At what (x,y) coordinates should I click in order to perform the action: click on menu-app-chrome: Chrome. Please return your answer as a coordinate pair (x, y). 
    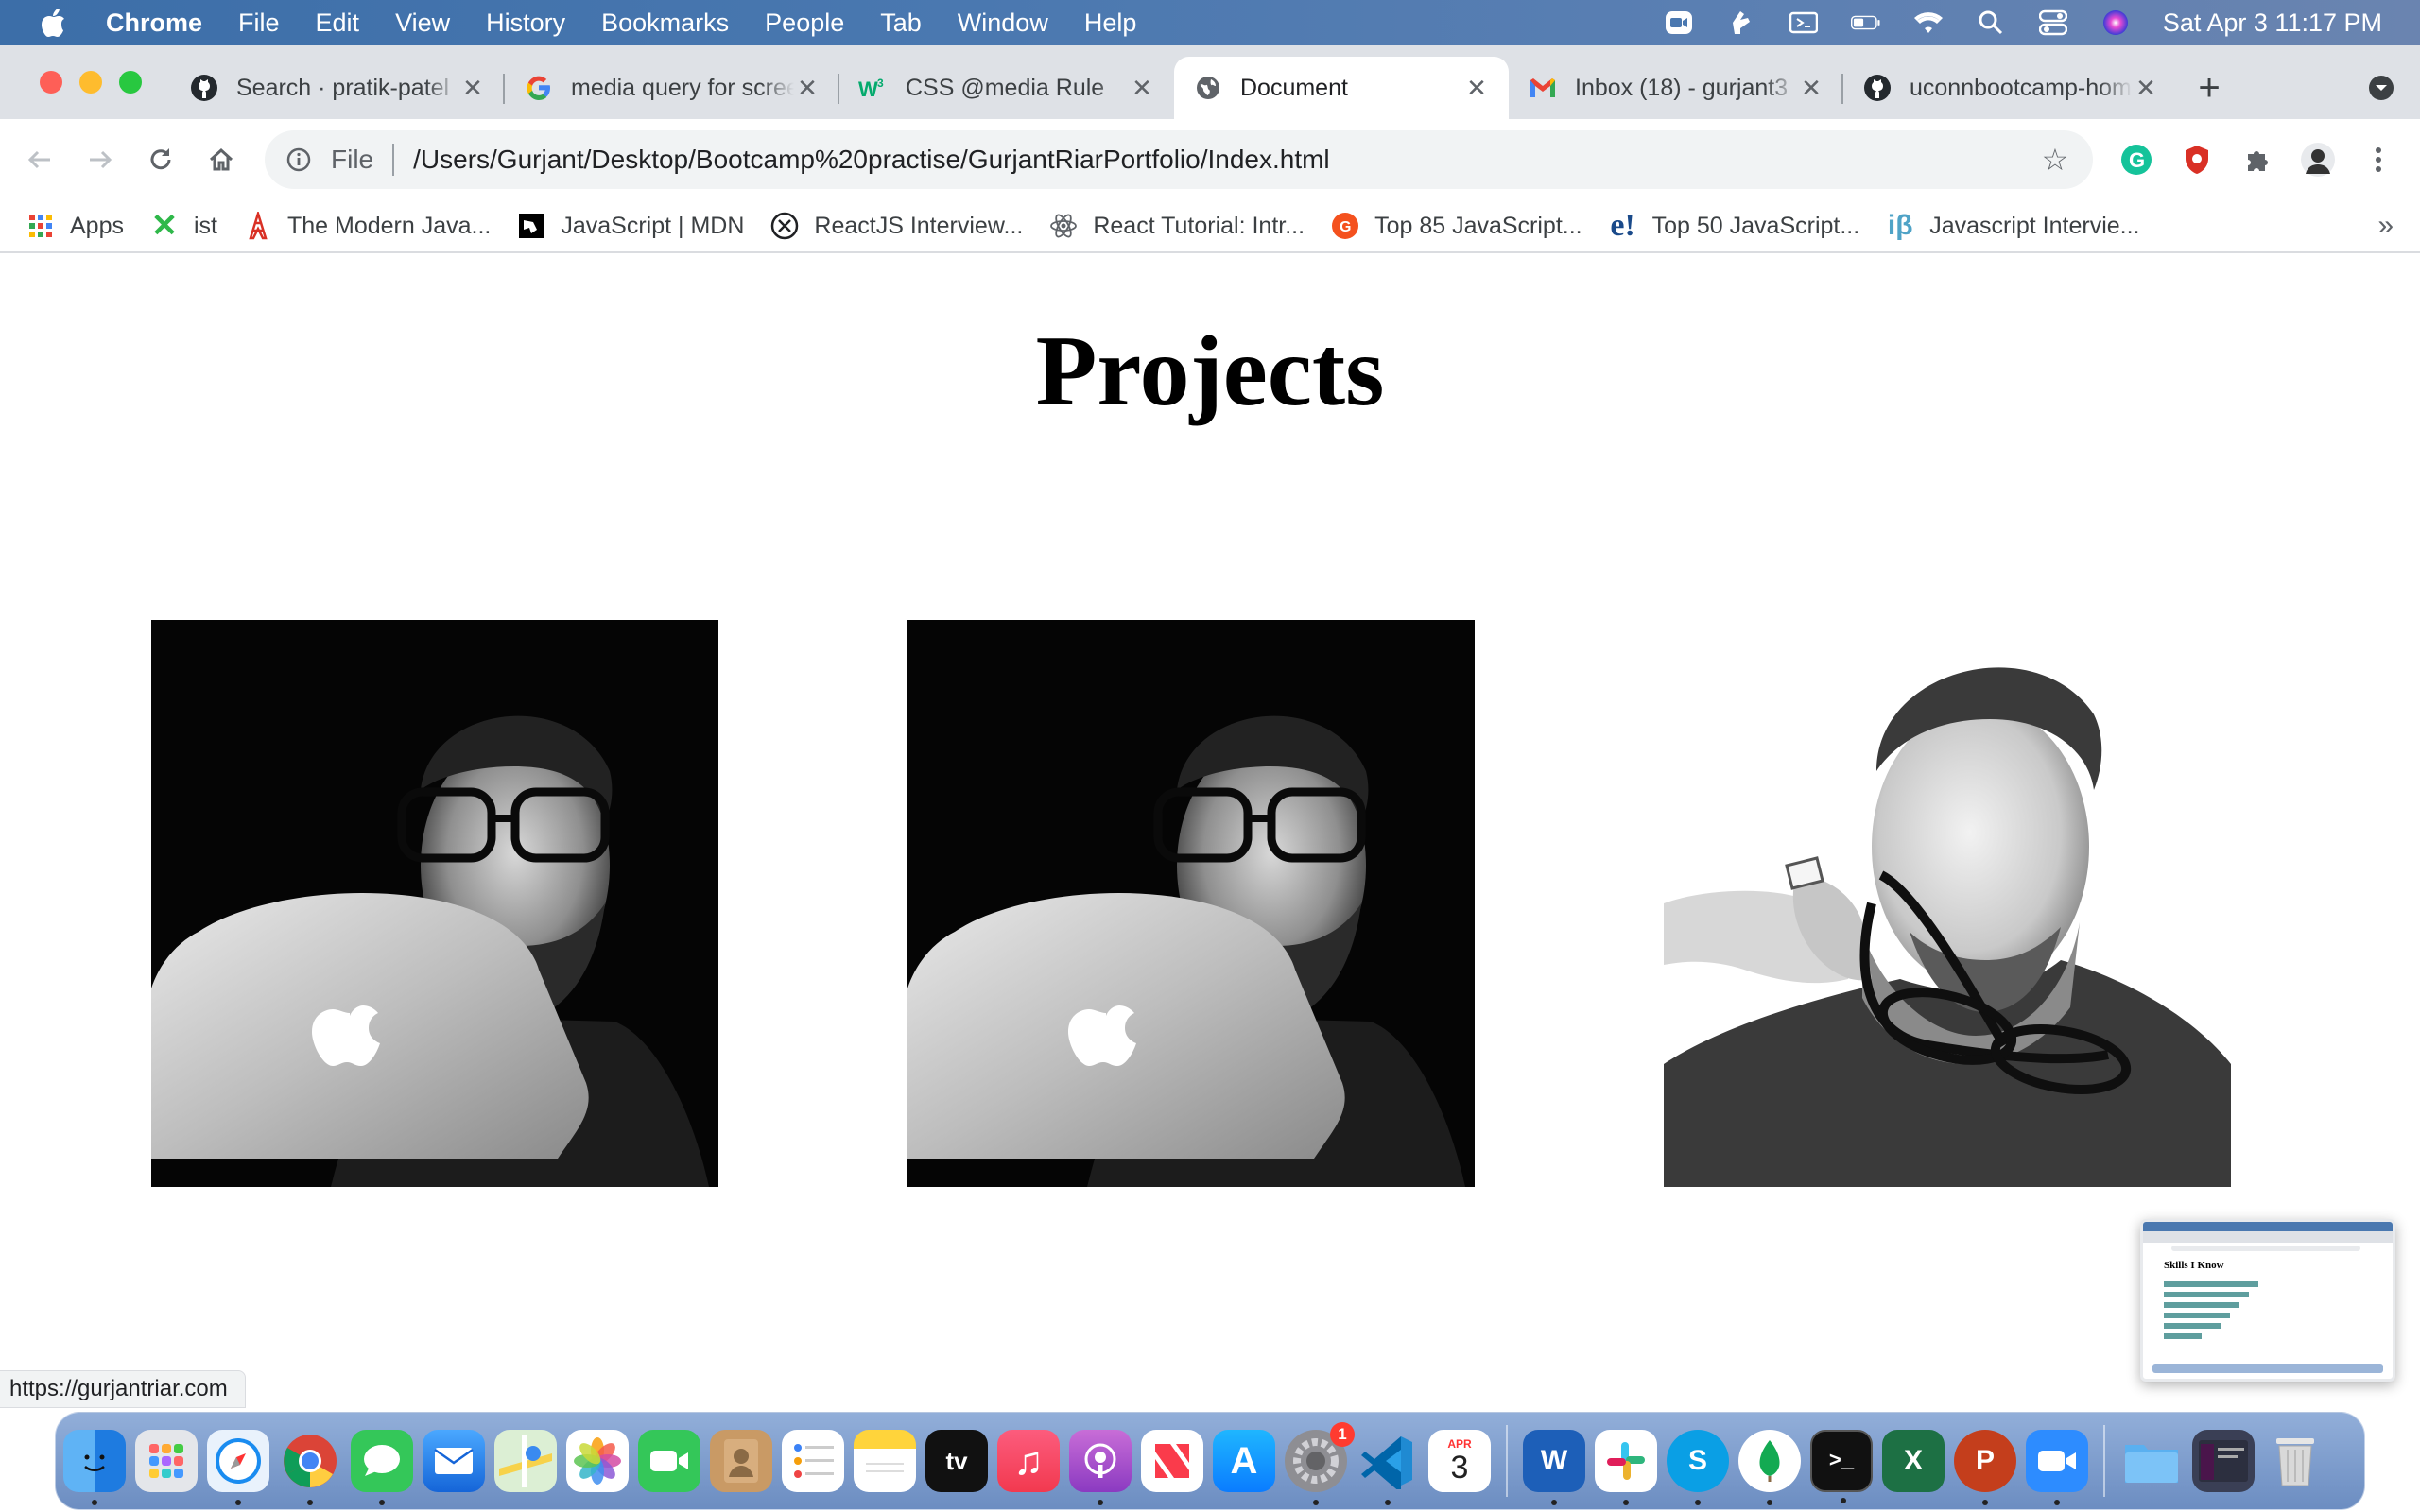
    Looking at the image, I should click on (163, 23).